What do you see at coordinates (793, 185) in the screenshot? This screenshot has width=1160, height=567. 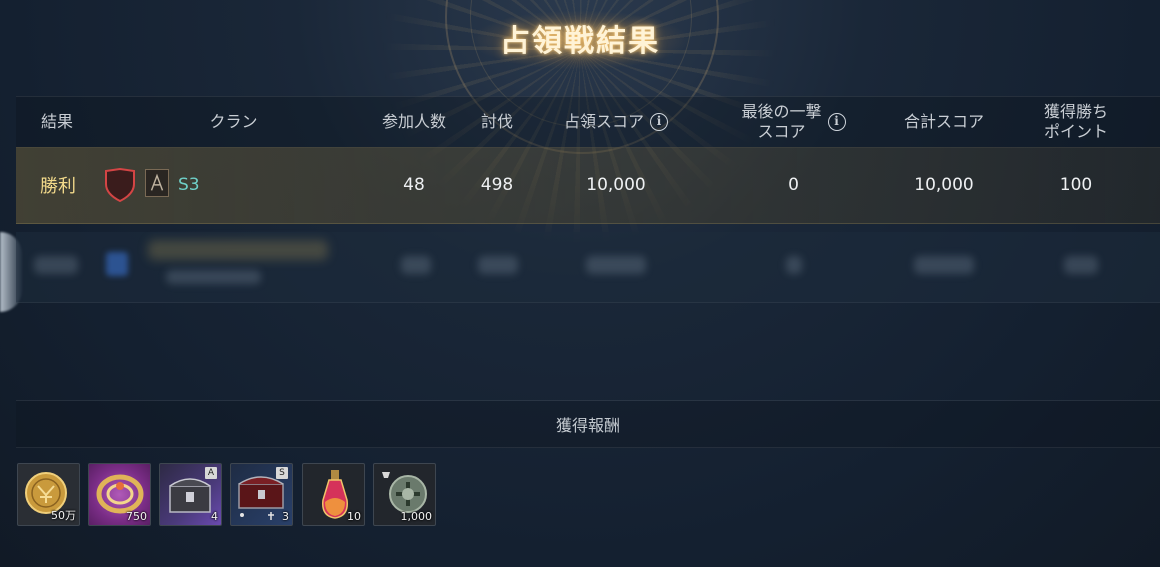 I see `last-hit-score-cell: 0` at bounding box center [793, 185].